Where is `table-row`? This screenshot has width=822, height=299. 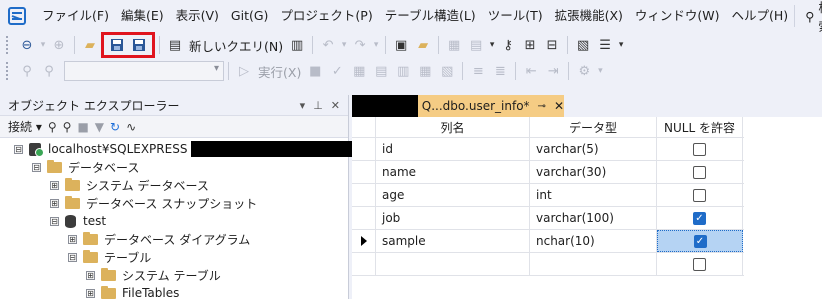 table-row is located at coordinates (548, 264).